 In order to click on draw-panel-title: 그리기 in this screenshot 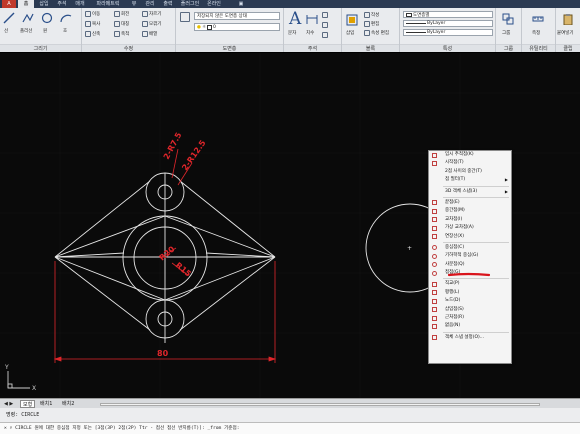, I will do `click(40, 48)`.